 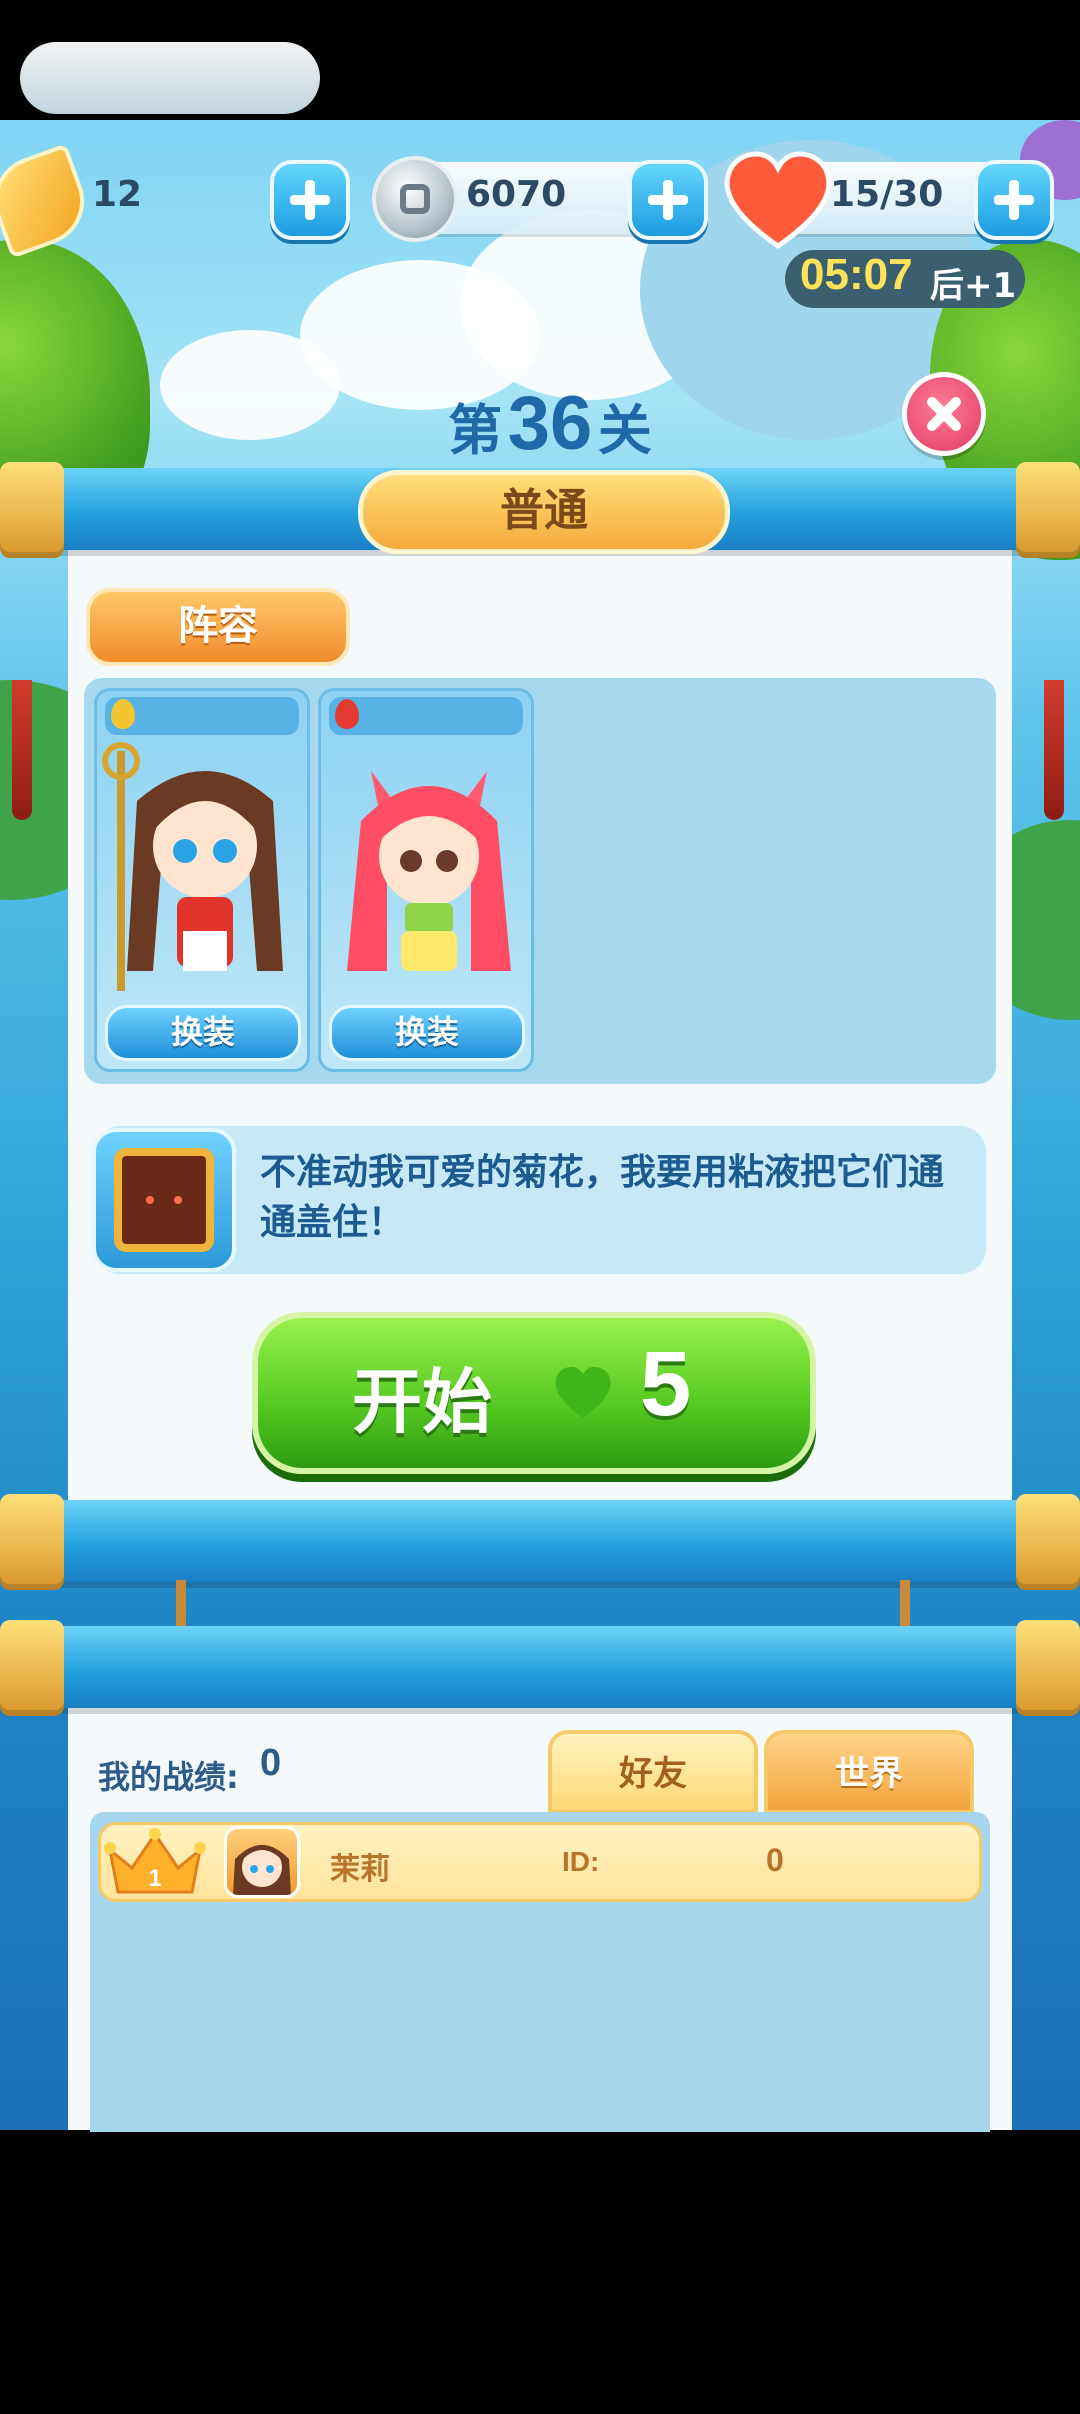 What do you see at coordinates (856, 274) in the screenshot?
I see `life-timer-countdown: 05:07` at bounding box center [856, 274].